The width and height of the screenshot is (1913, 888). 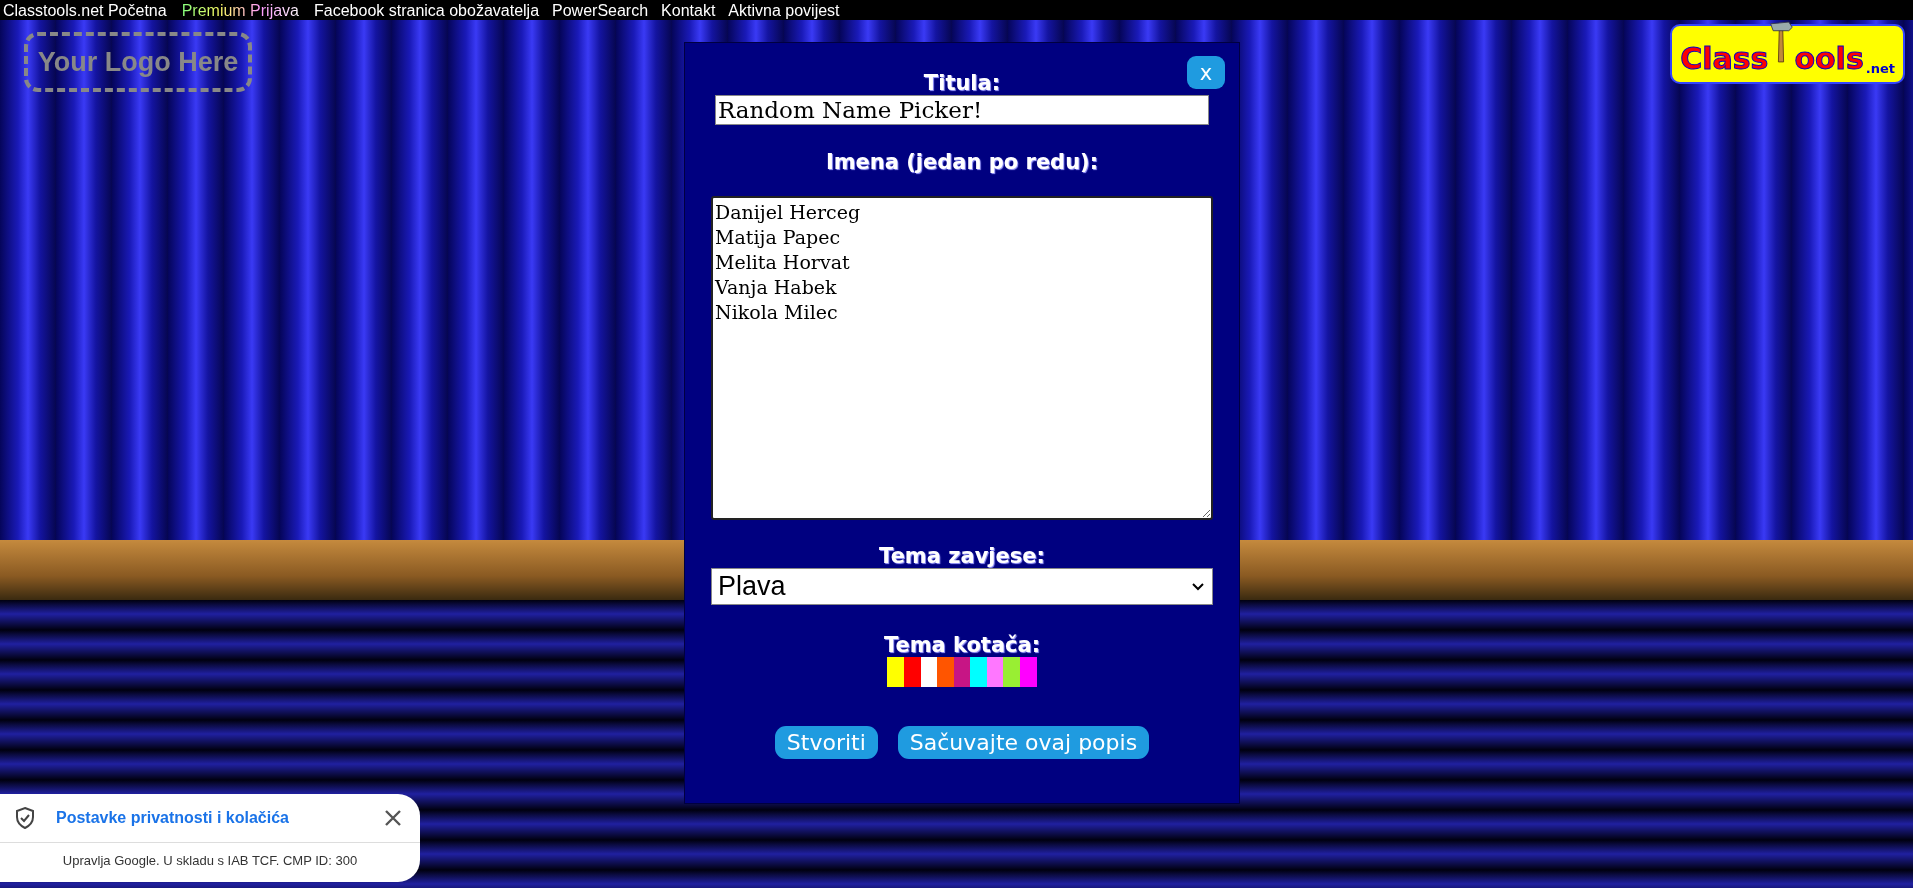 I want to click on chevron-icon, so click(x=1198, y=586).